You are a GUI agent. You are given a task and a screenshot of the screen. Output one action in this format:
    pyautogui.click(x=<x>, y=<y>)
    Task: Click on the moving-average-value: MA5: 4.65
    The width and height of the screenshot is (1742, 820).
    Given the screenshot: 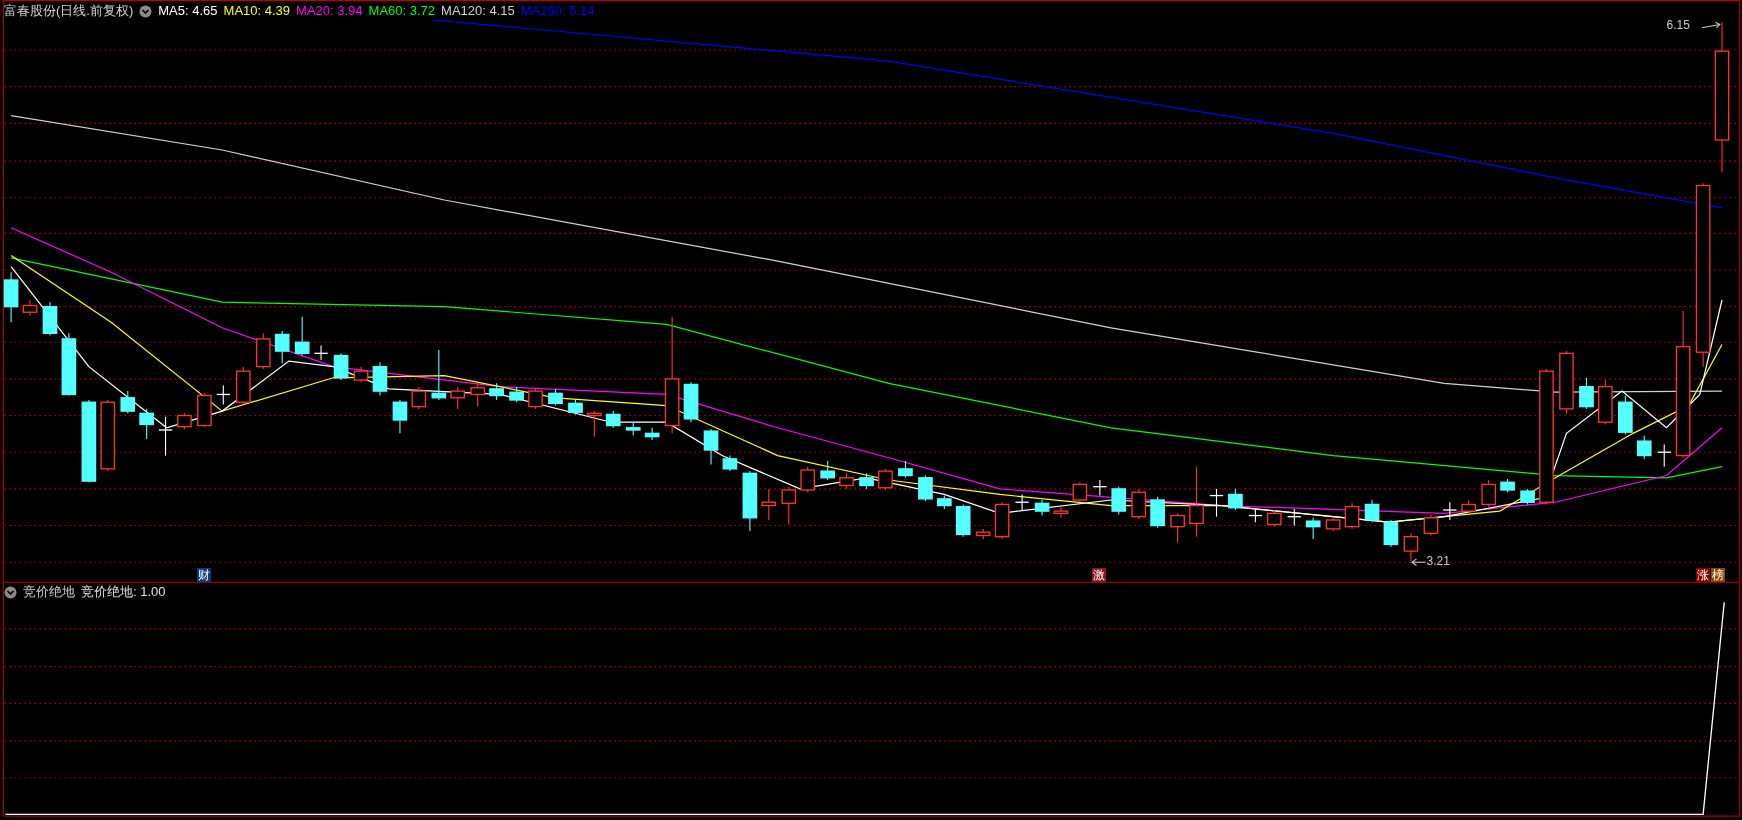 What is the action you would take?
    pyautogui.click(x=188, y=11)
    